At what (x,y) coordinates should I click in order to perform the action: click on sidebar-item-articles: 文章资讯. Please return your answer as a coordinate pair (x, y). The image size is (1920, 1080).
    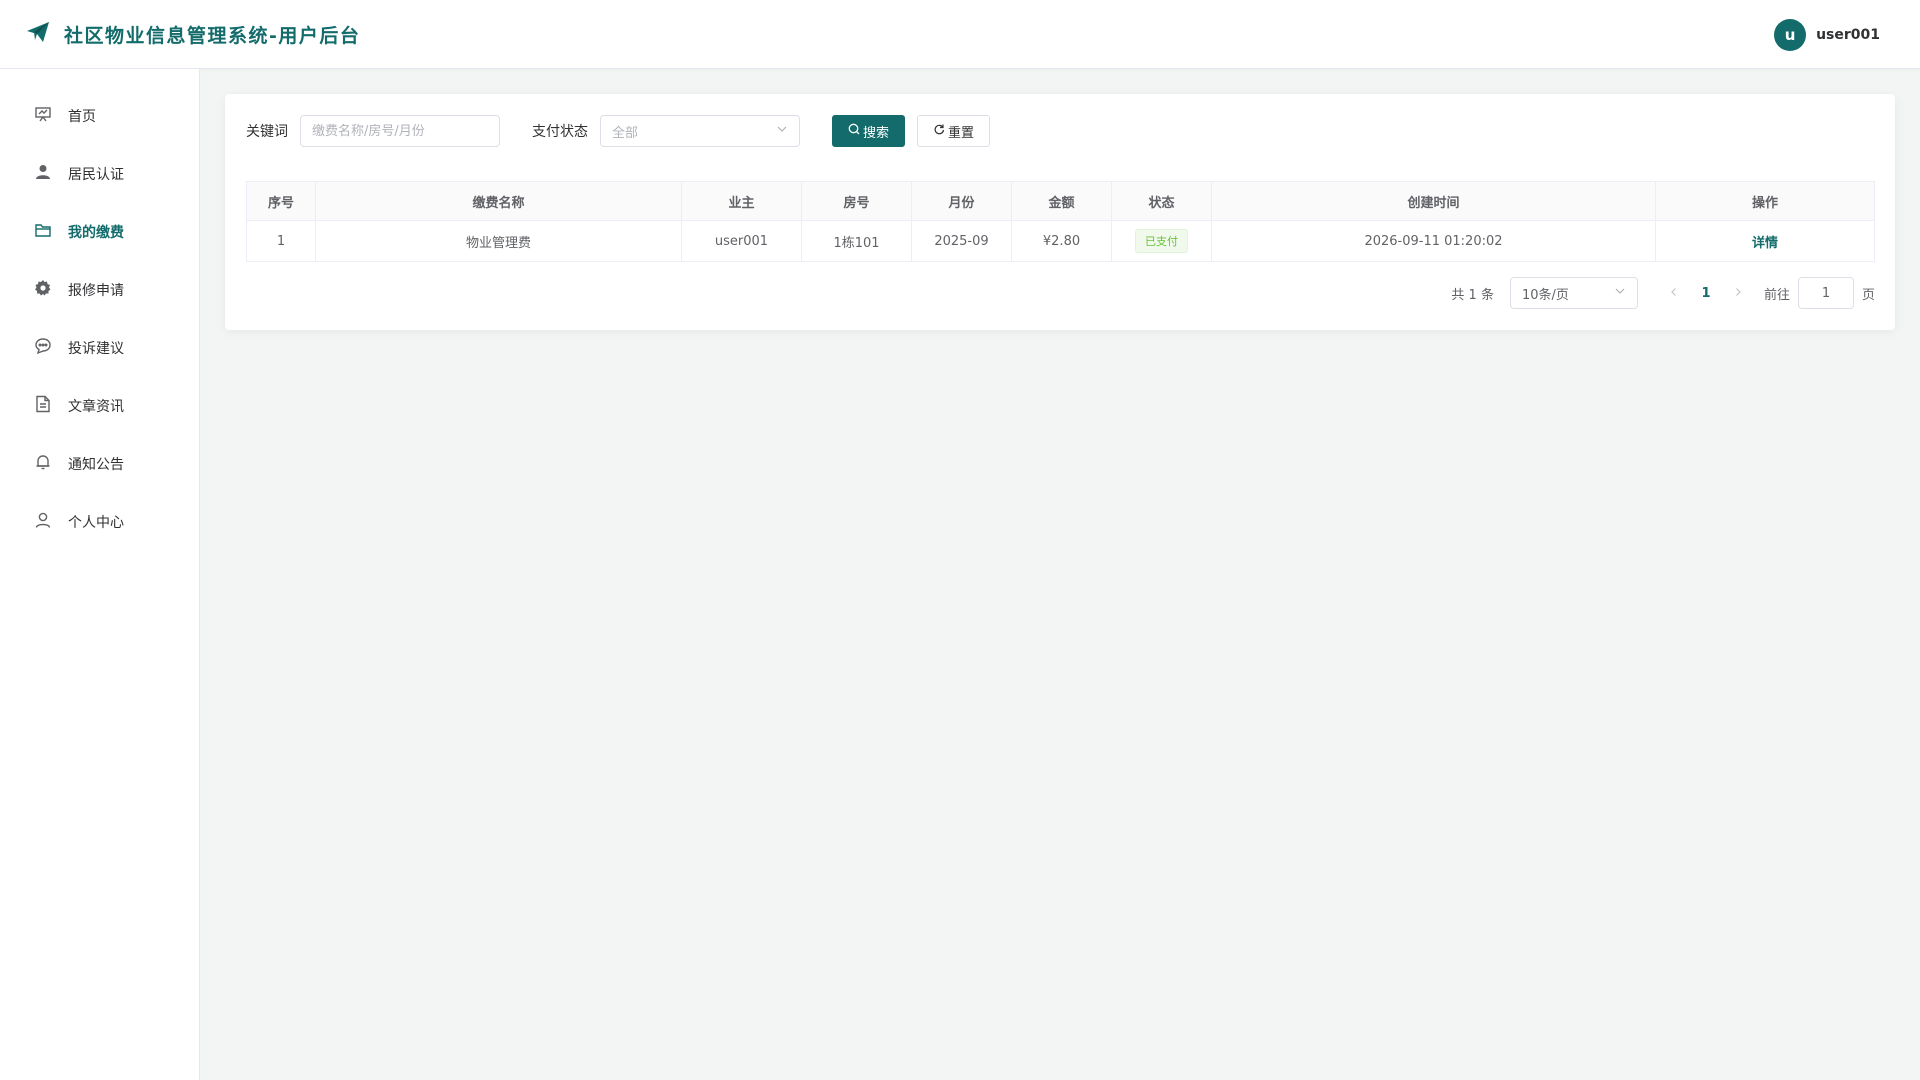
    Looking at the image, I should click on (99, 406).